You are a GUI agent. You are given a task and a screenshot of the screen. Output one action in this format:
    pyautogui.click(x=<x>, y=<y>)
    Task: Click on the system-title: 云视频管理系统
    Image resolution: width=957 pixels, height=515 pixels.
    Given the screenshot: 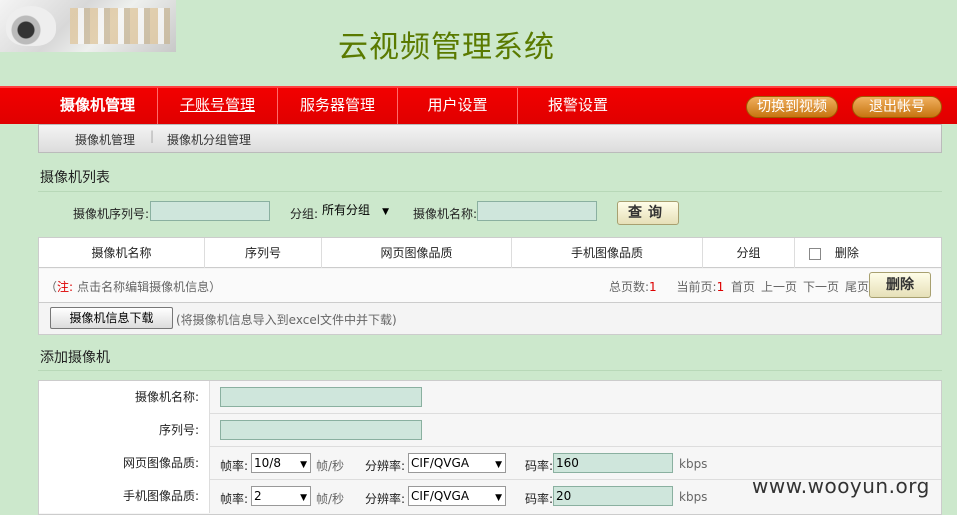 What is the action you would take?
    pyautogui.click(x=446, y=47)
    